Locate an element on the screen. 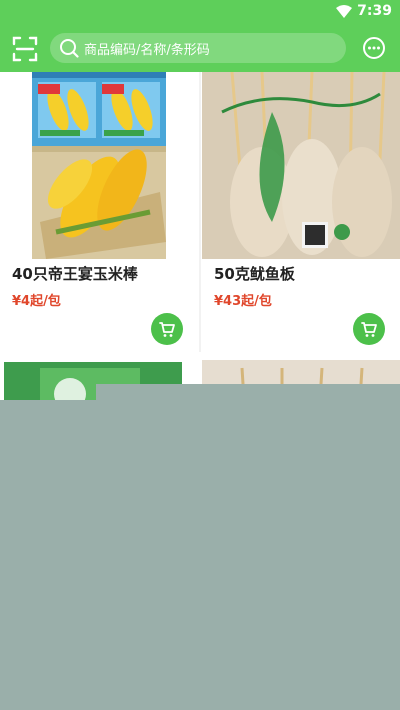 This screenshot has width=400, height=710. search-icon is located at coordinates (69, 48).